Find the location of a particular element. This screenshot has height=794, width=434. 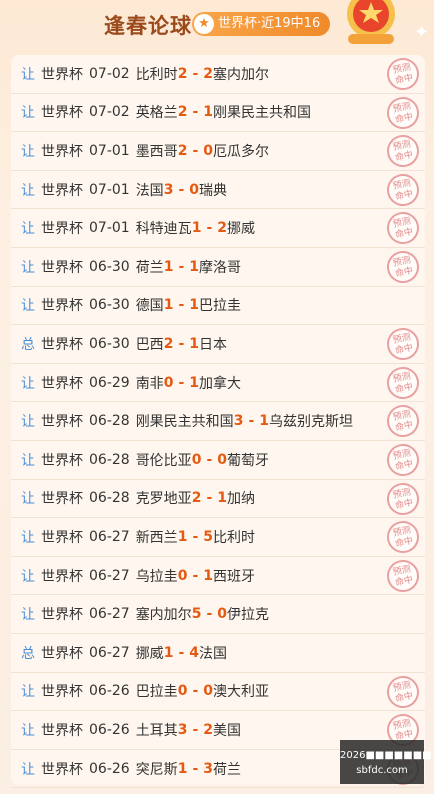

list-item: 让世界杯 06-27 塞内加尔 5-0 伊拉克 is located at coordinates (218, 614).